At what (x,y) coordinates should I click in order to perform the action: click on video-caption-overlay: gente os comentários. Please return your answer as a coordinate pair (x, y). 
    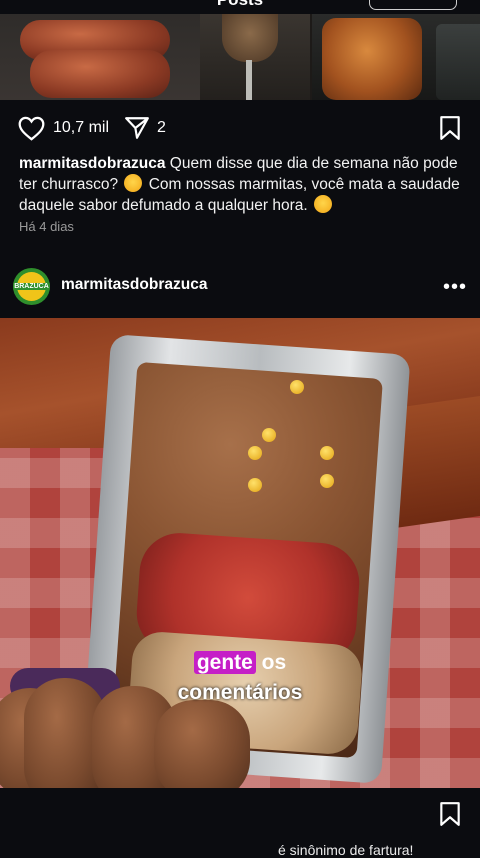
    Looking at the image, I should click on (240, 678).